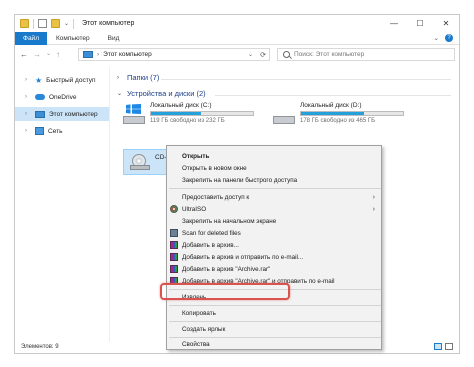  I want to click on navigation-buttons: ← → ⌄ ↑, so click(37, 54).